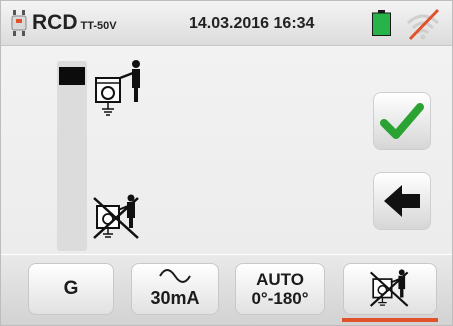  I want to click on date-time: 14.03.2016 16:34, so click(252, 23).